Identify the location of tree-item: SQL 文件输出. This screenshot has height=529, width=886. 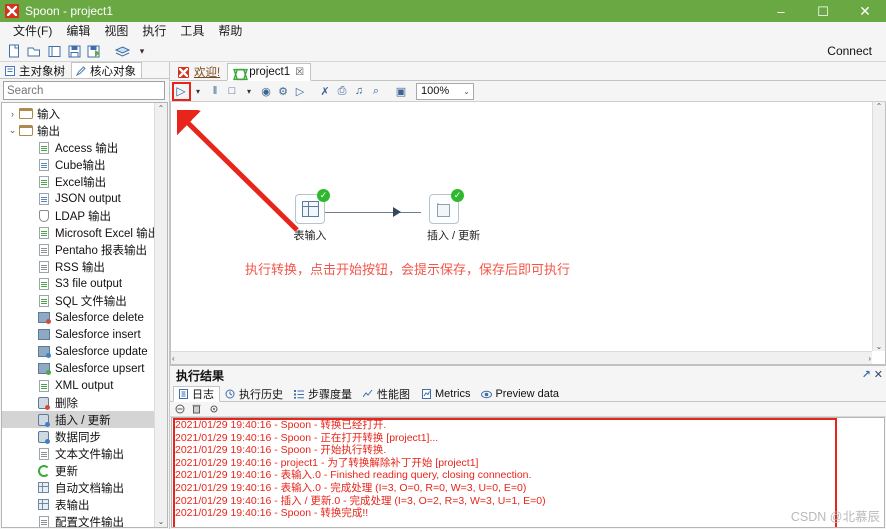
(78, 300).